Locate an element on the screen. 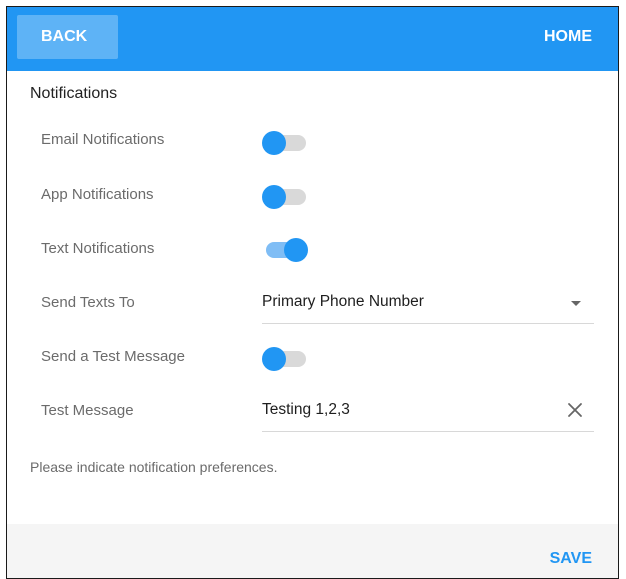 The width and height of the screenshot is (626, 579). app-bar: BACK HOME is located at coordinates (312, 39).